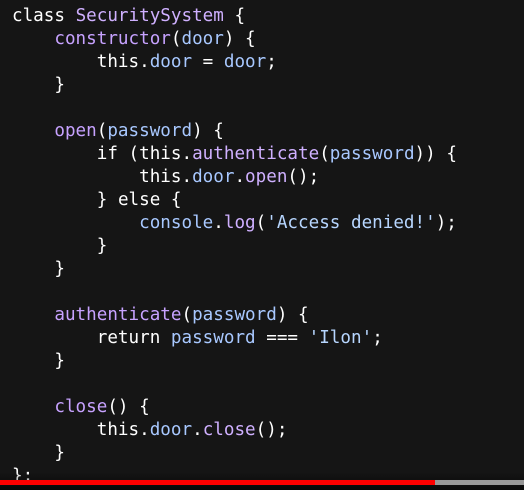  I want to click on code-line: console.log('Access denied!');, so click(234, 223).